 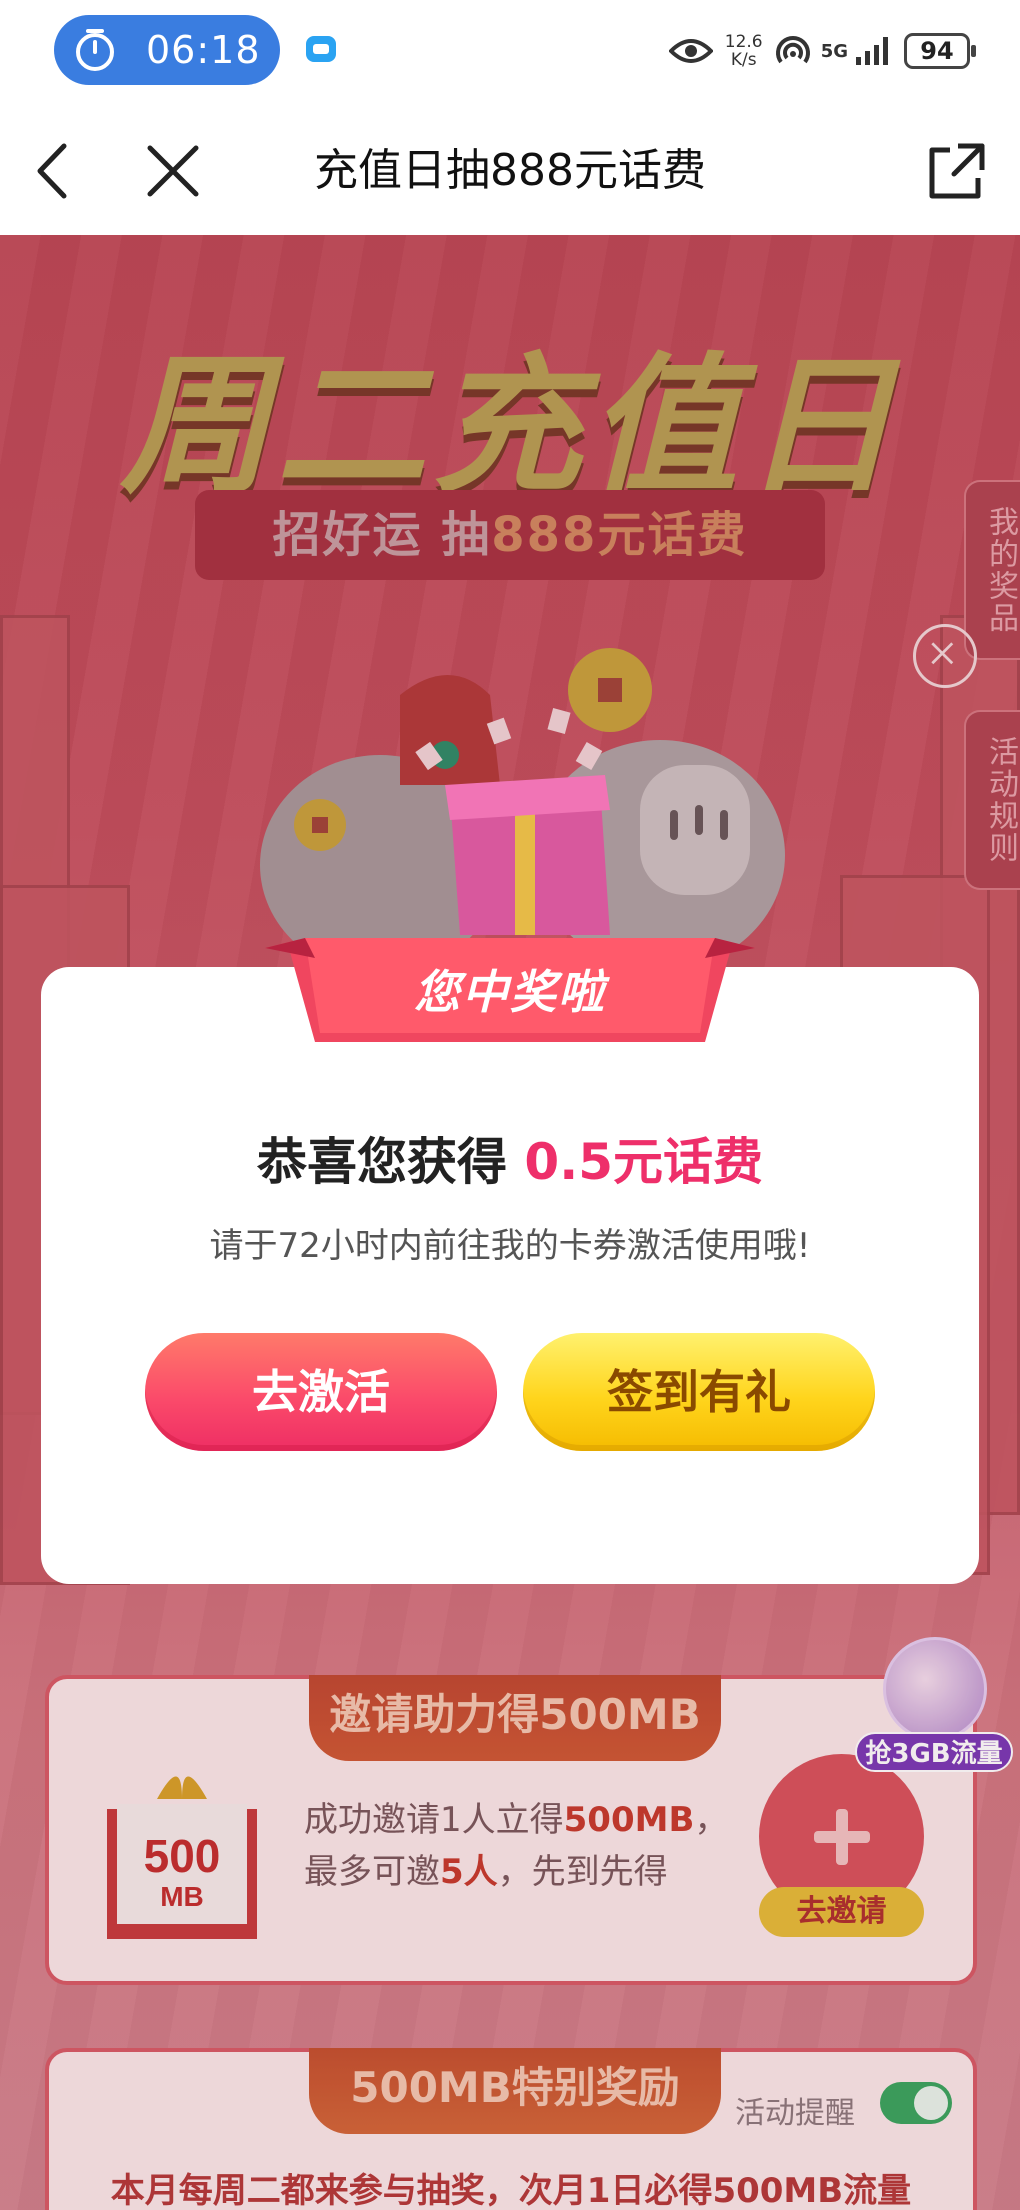 I want to click on invite-description: 成功邀请1人立得500MB， 最多可邀5人，先到先得, so click(x=516, y=1846).